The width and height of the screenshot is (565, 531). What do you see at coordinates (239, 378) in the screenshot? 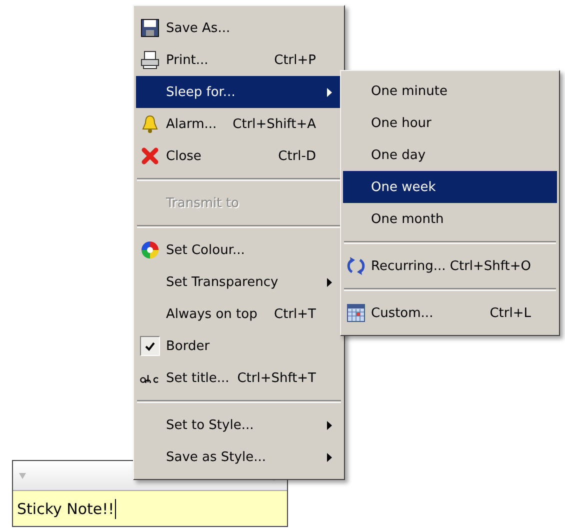
I see `menu-item: Set title... Ctrl+Shft+T` at bounding box center [239, 378].